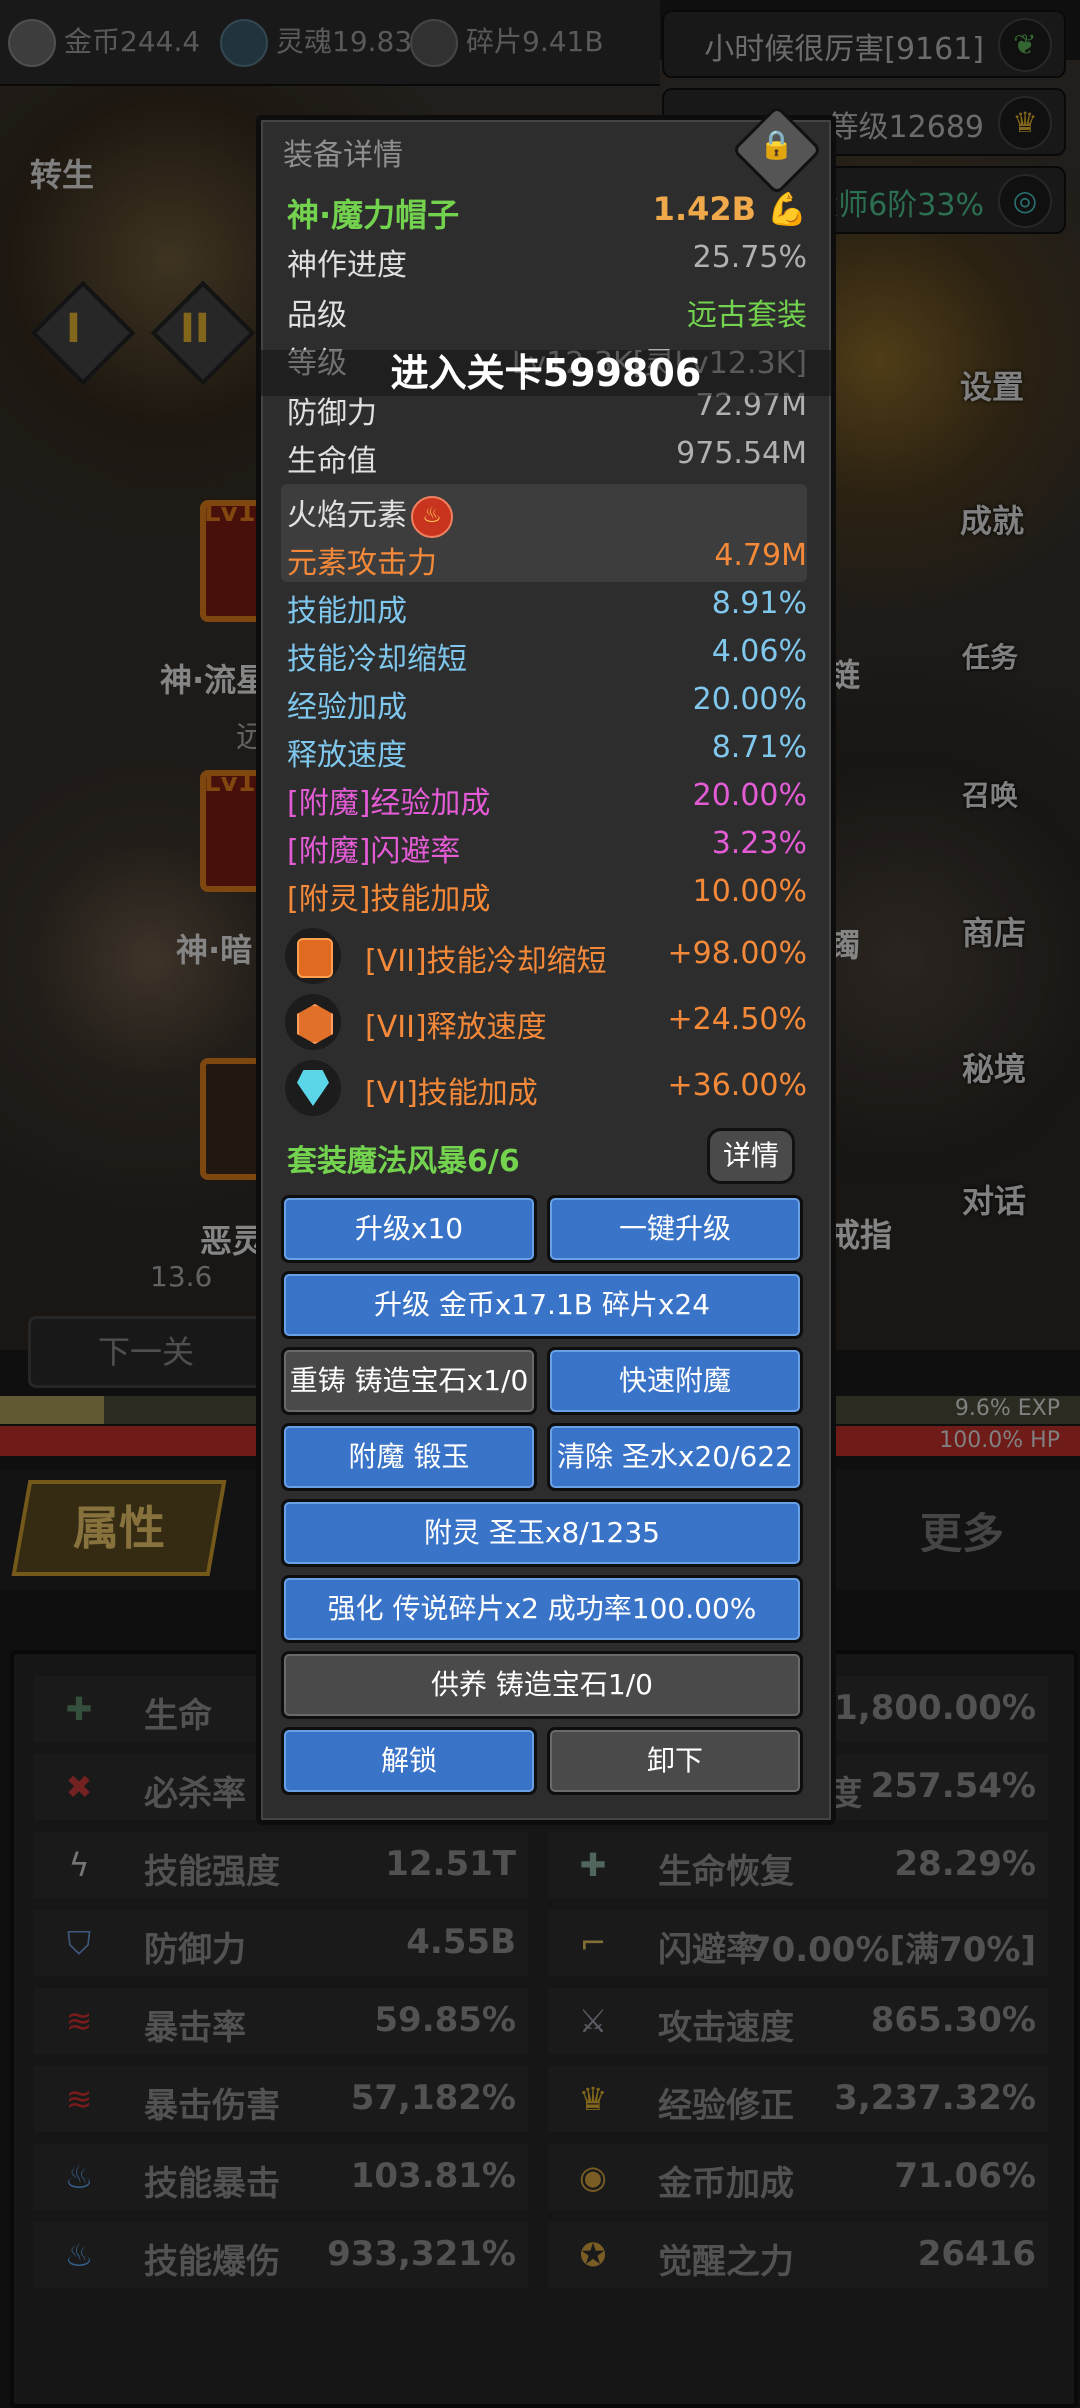 This screenshot has width=1080, height=2408. I want to click on set-label: 套装魔法风暴6/6, so click(403, 1161).